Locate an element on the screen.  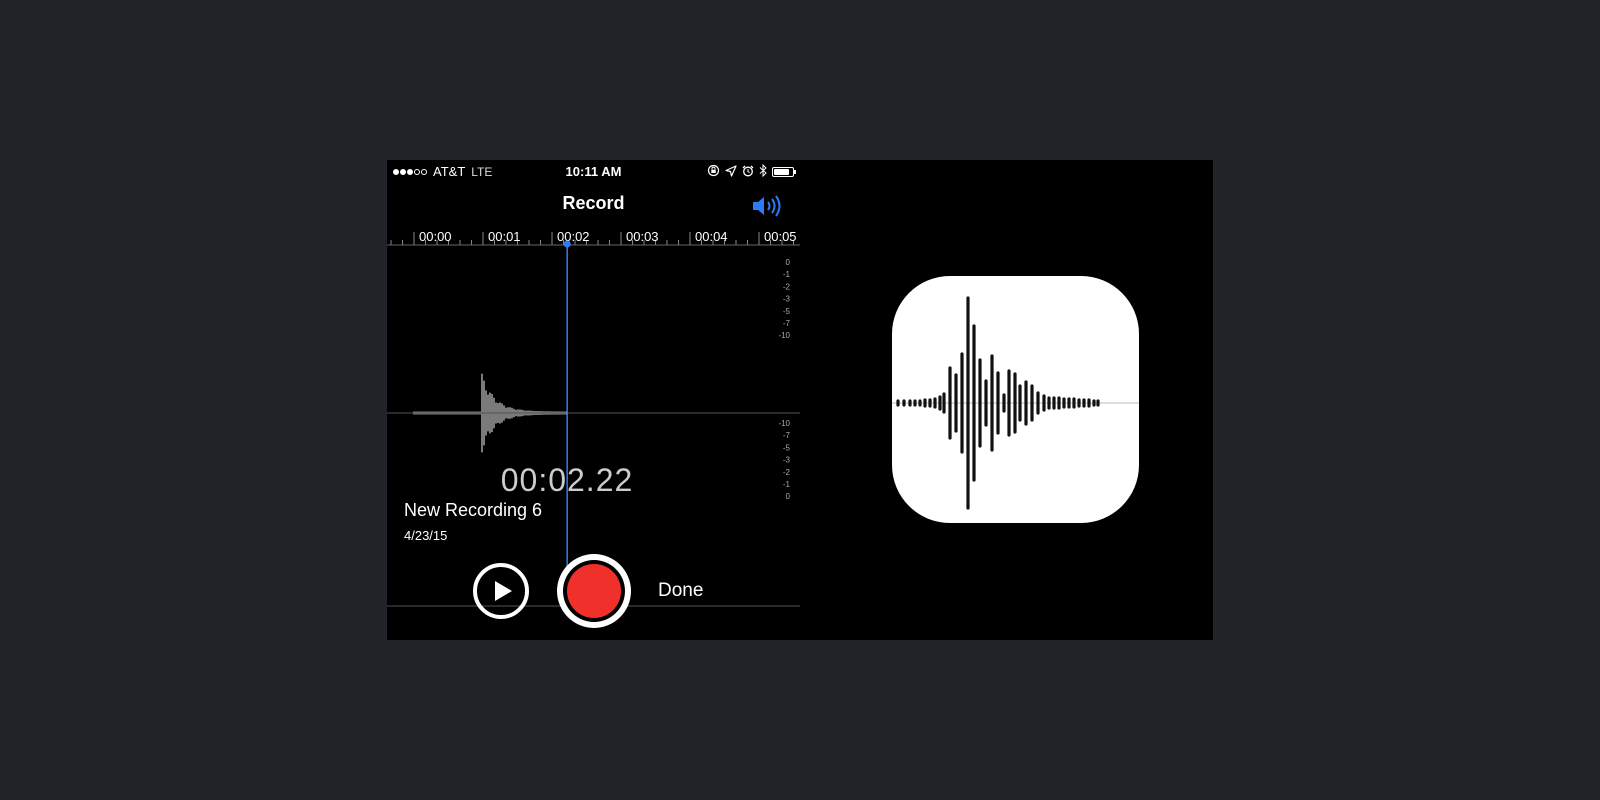
waveform-icon is located at coordinates (1015, 403).